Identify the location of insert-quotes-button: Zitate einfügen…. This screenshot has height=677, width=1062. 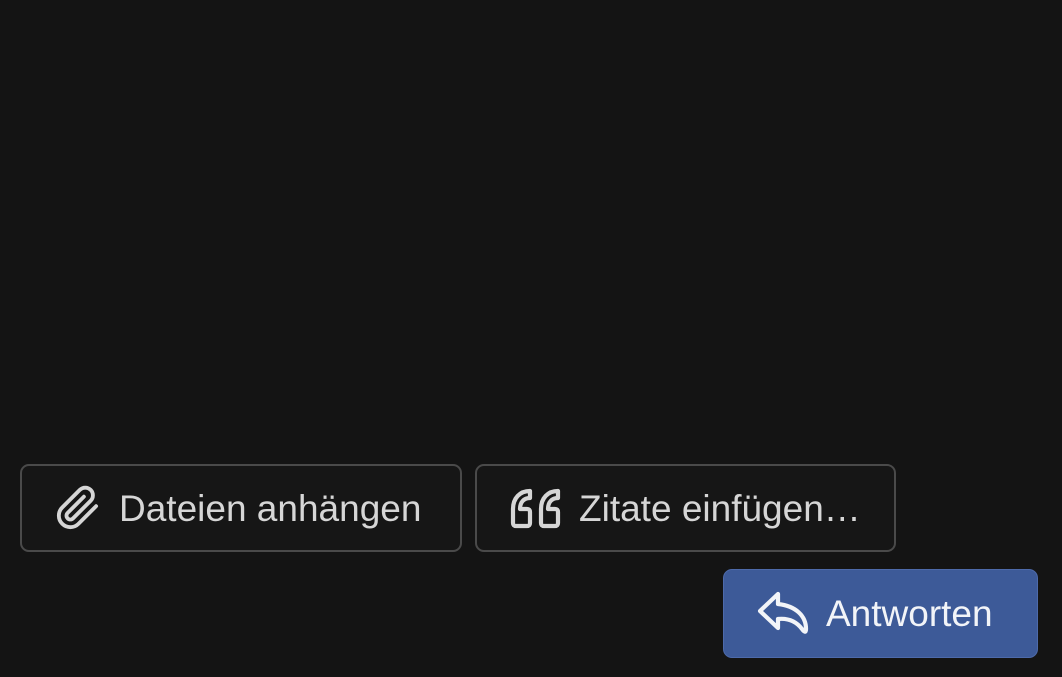
(685, 508).